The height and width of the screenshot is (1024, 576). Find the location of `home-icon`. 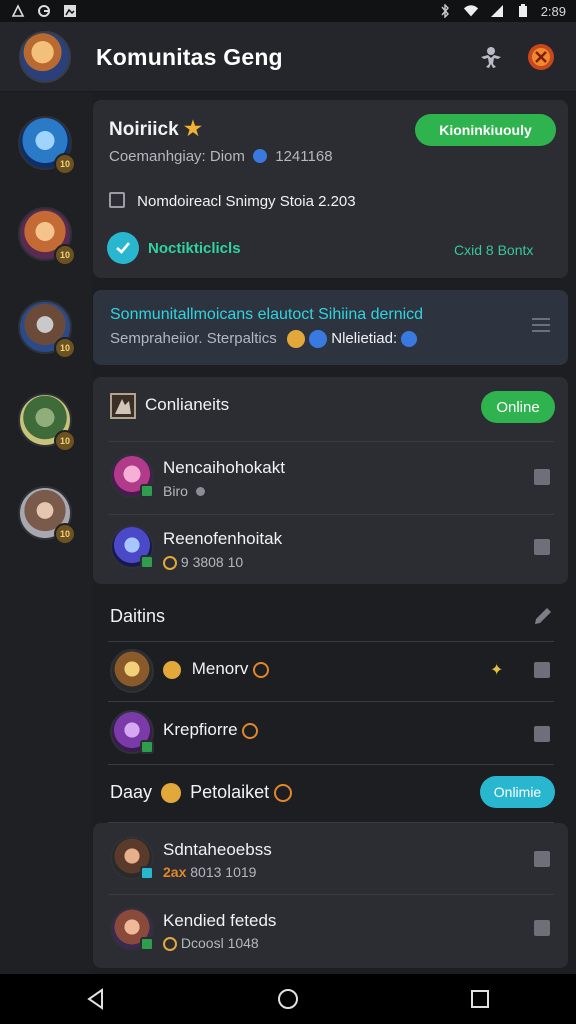

home-icon is located at coordinates (288, 999).